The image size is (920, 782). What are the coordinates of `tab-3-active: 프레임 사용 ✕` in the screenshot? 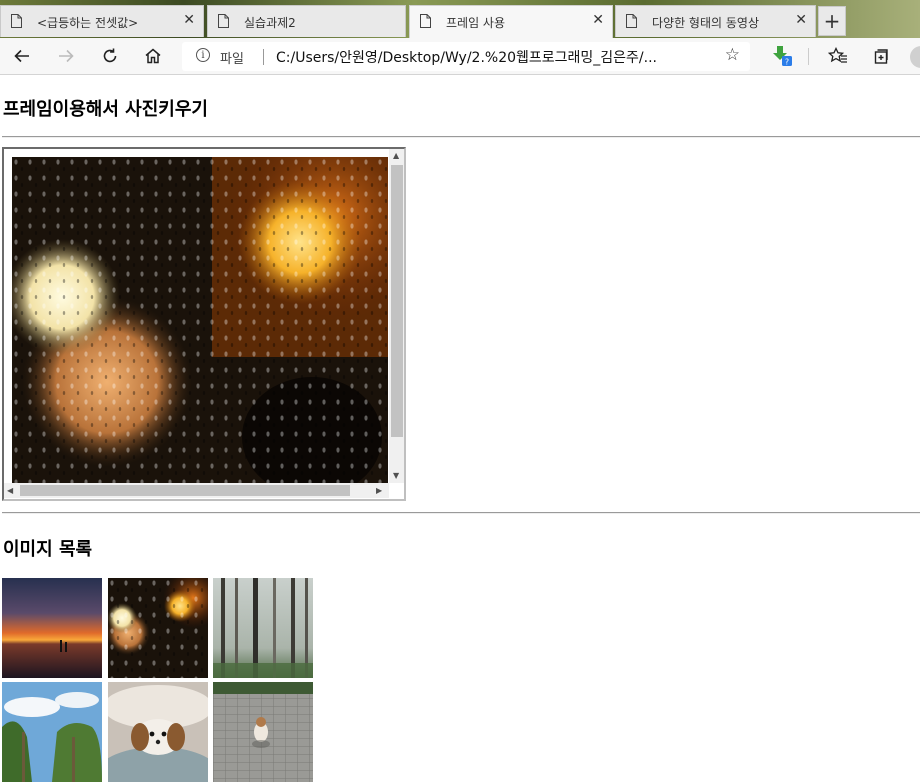 It's located at (511, 21).